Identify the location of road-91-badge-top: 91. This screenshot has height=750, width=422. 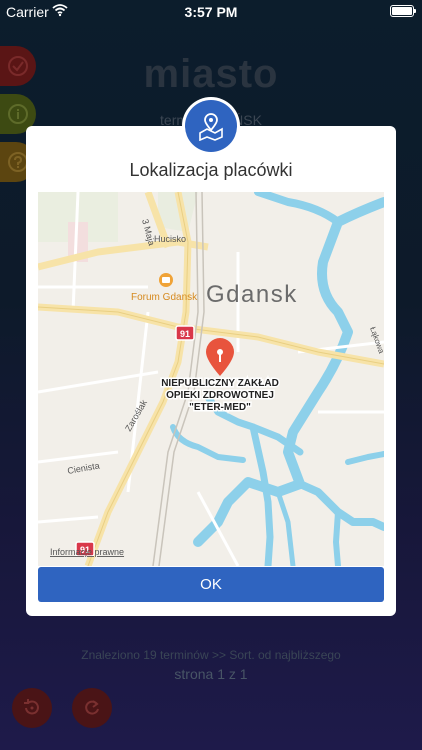
(185, 333).